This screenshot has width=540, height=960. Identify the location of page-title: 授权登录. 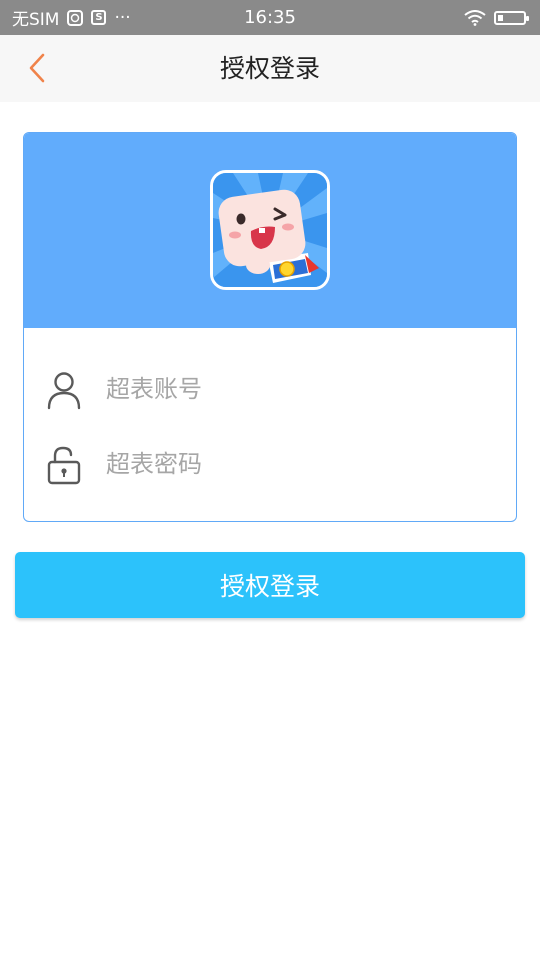
(269, 68).